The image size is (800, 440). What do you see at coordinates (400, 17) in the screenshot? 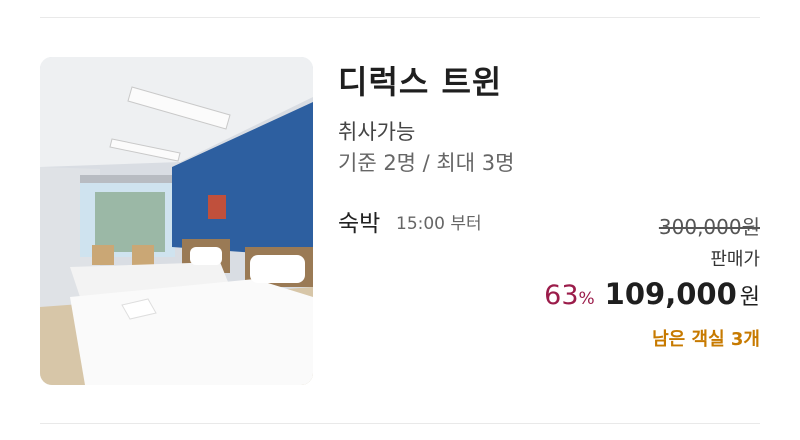
I see `top-divider` at bounding box center [400, 17].